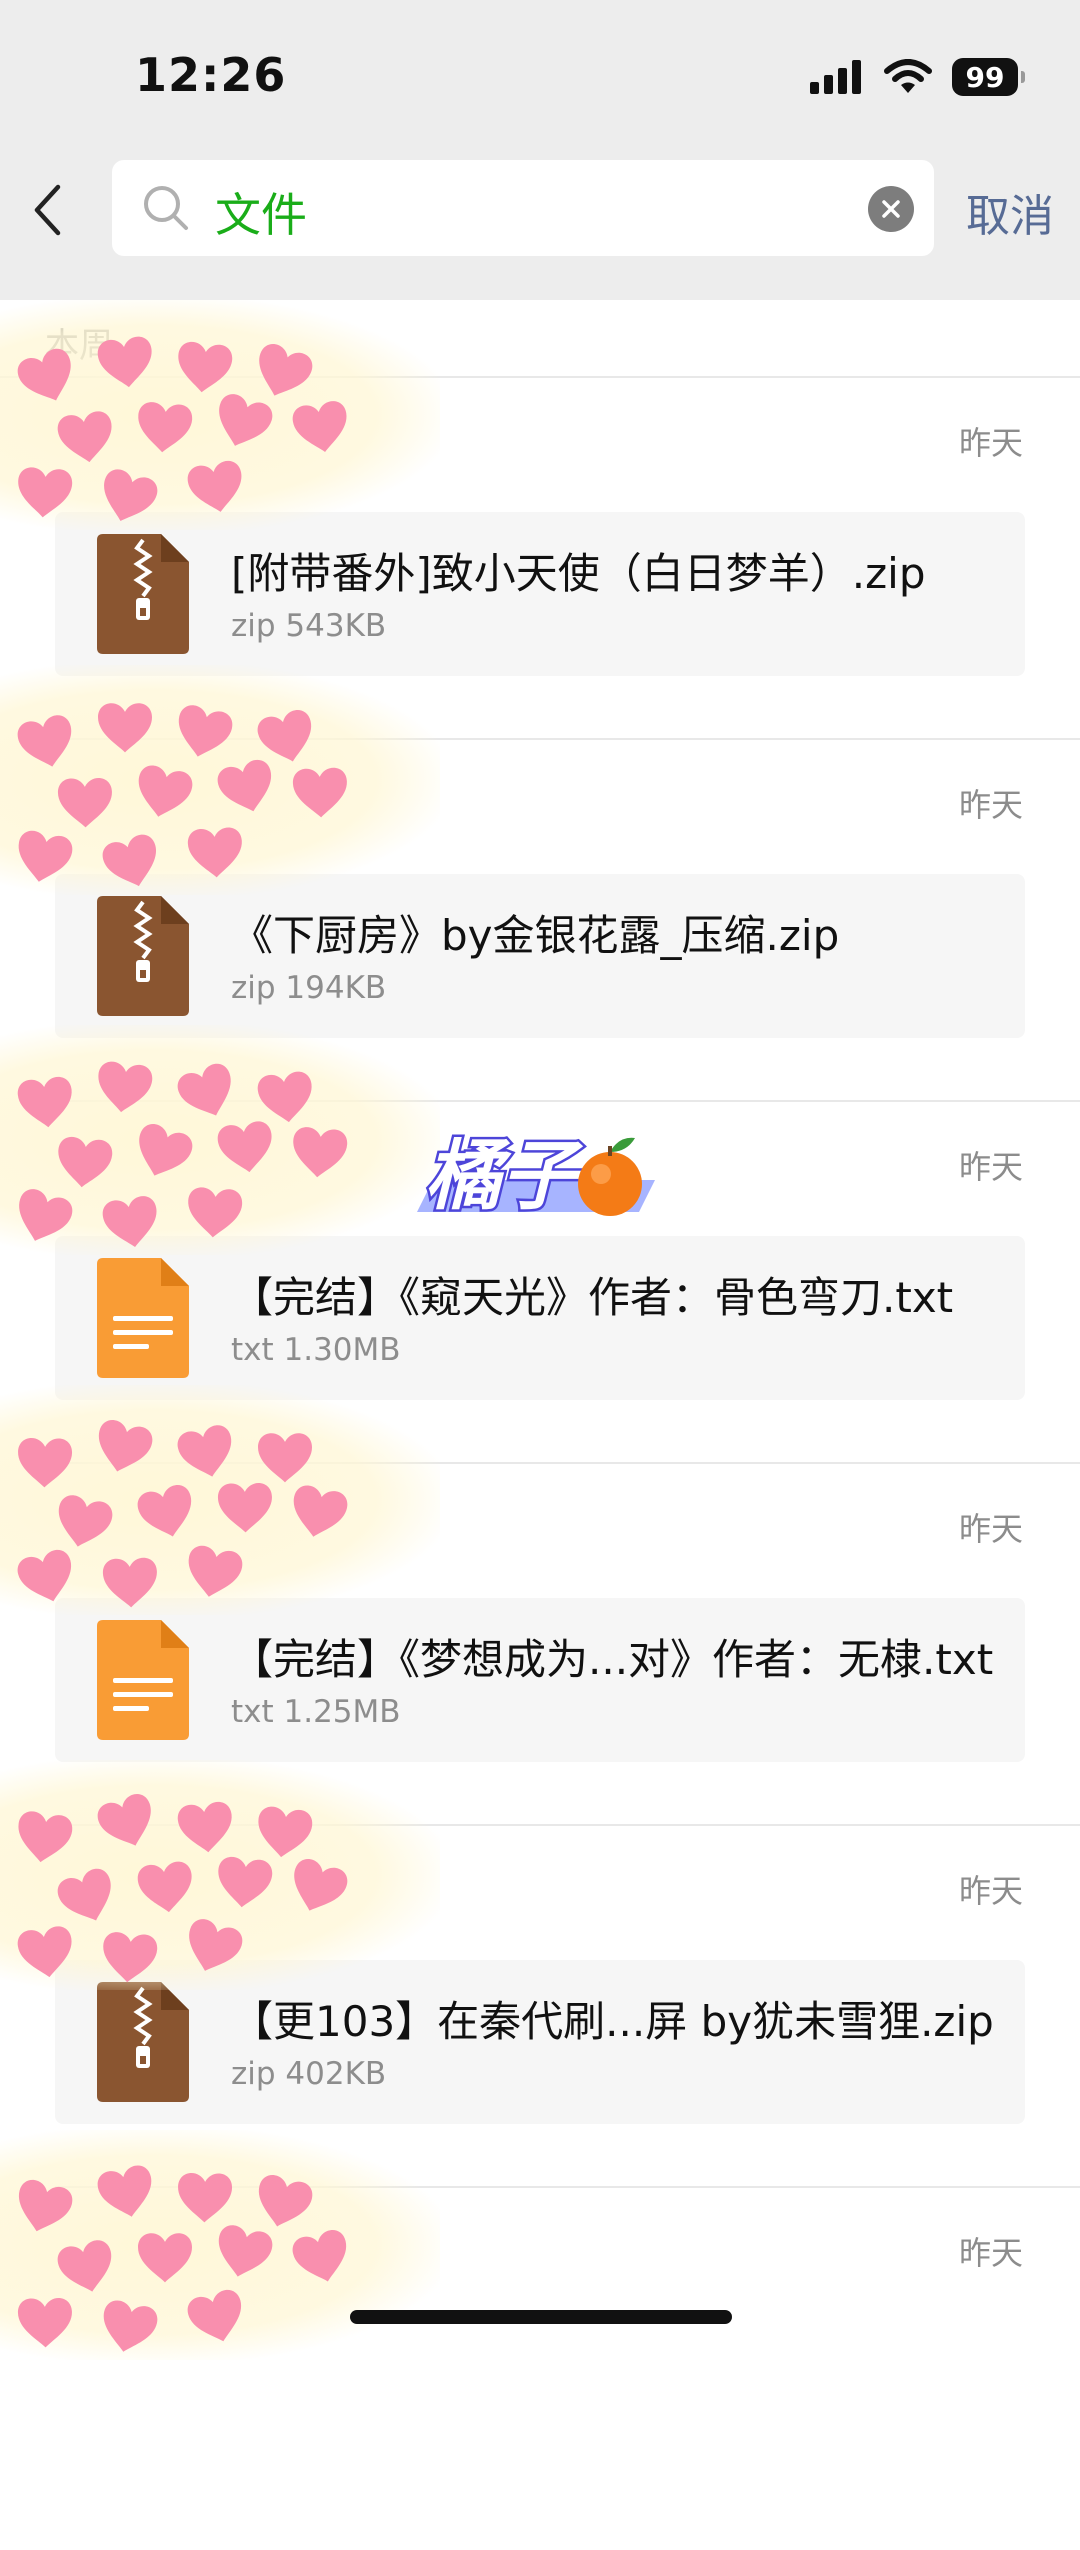  I want to click on file-row: 昨天 【更103】在秦代刷...屏 by犹未雪狸.zip zip 402KB, so click(540, 2007).